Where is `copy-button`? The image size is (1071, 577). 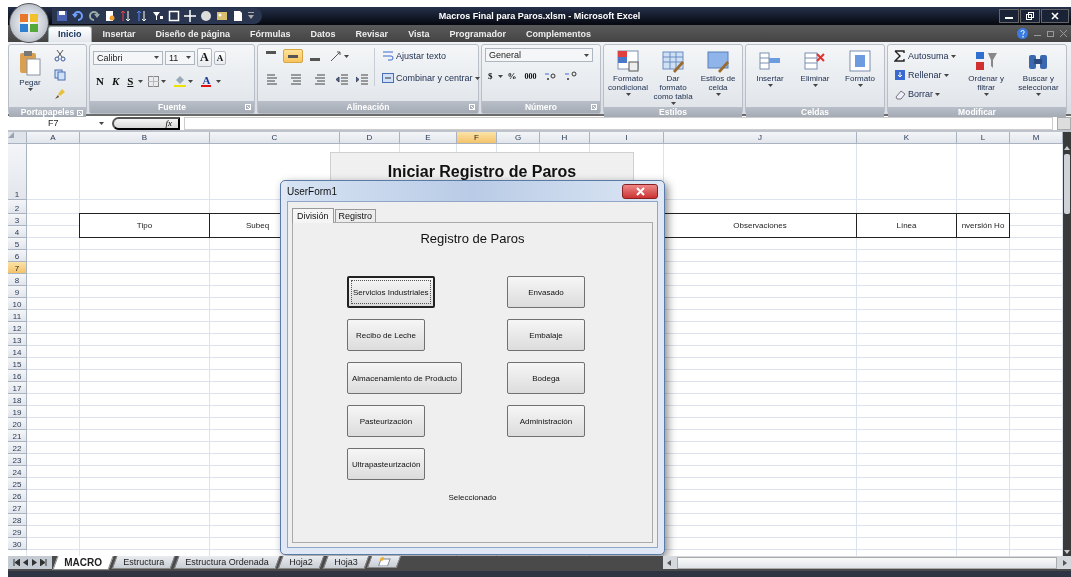 copy-button is located at coordinates (60, 75).